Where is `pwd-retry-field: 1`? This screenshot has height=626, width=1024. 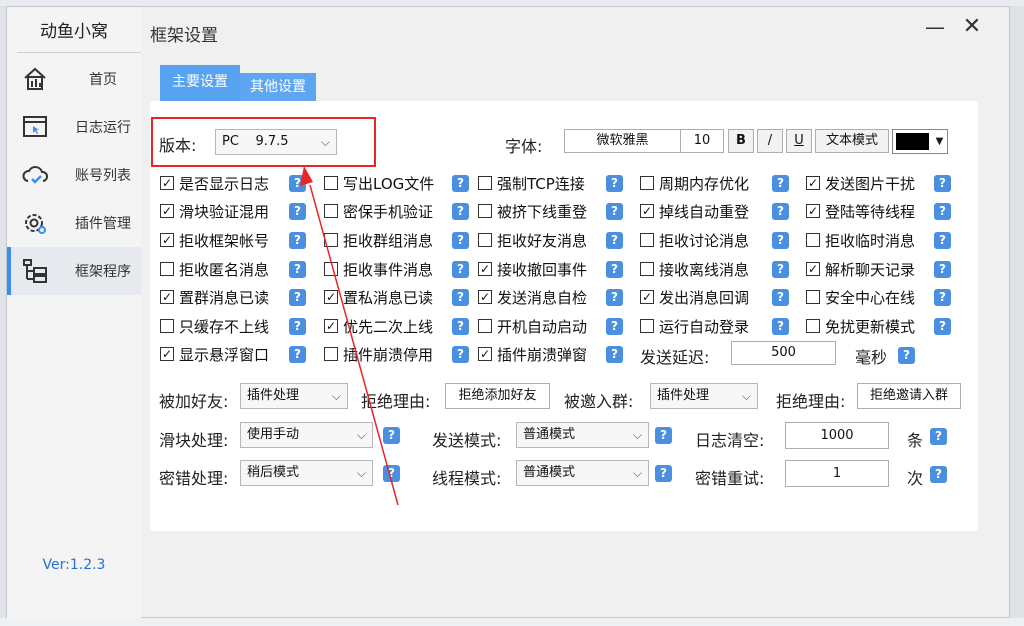
pwd-retry-field: 1 is located at coordinates (837, 473).